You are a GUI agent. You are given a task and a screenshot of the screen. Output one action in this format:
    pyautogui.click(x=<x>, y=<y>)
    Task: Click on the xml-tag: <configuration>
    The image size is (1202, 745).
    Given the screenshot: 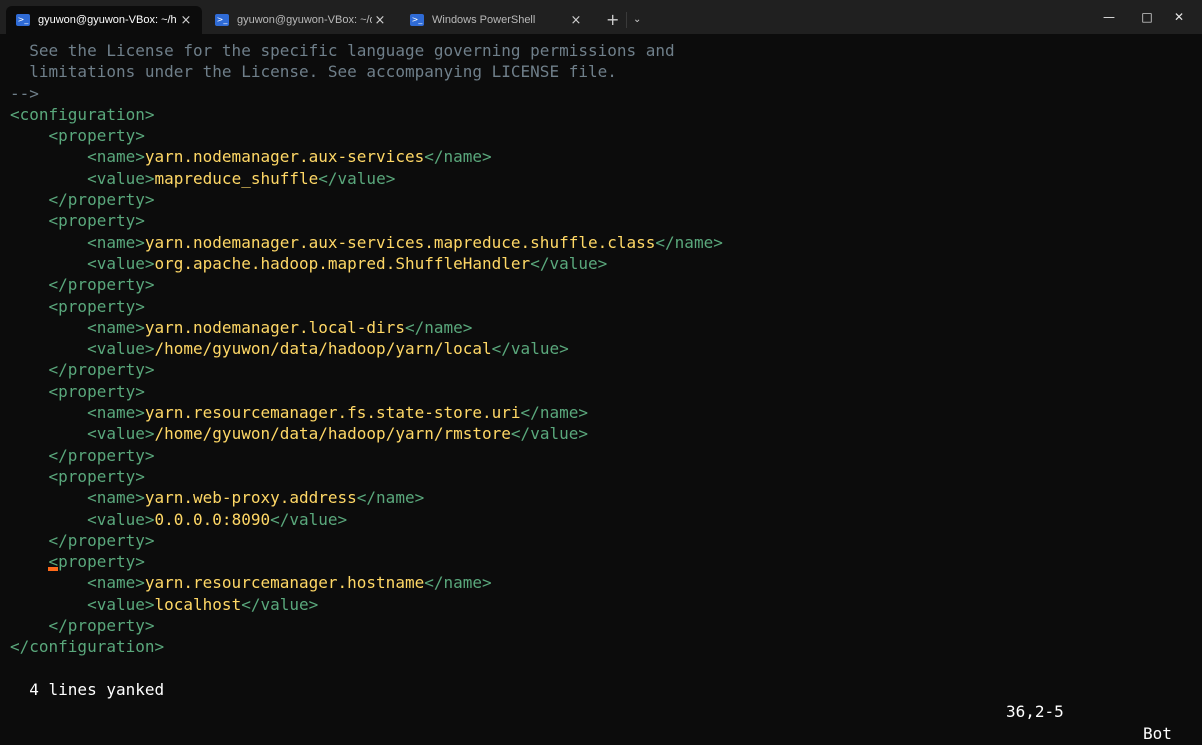 What is the action you would take?
    pyautogui.click(x=82, y=114)
    